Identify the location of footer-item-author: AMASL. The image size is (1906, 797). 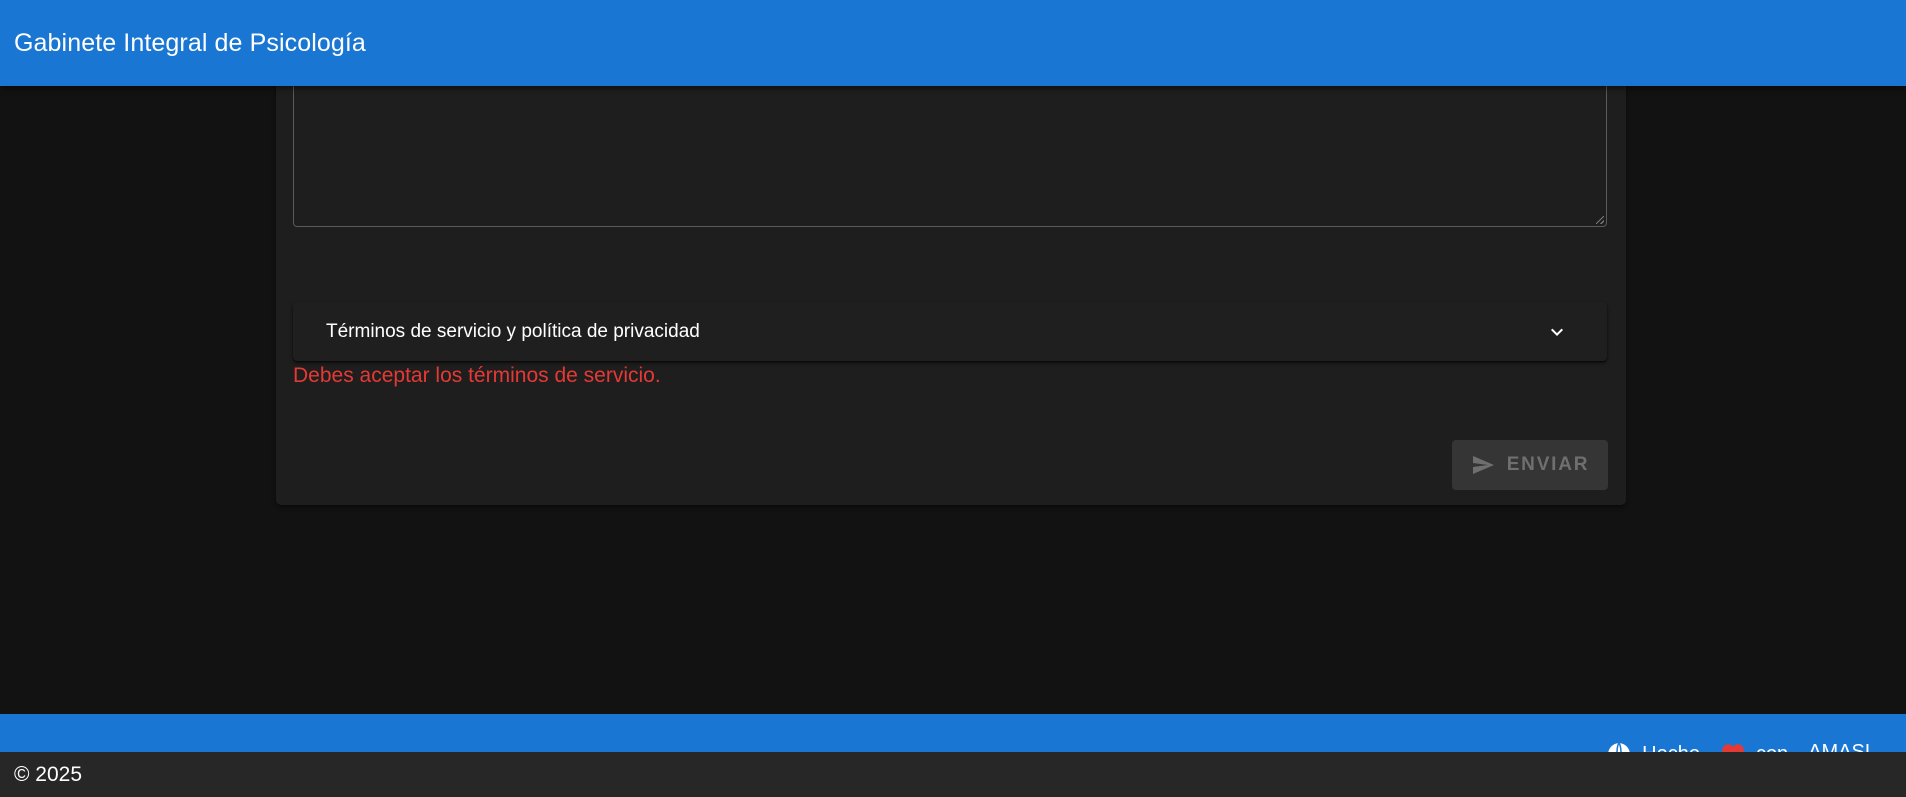
(1842, 746).